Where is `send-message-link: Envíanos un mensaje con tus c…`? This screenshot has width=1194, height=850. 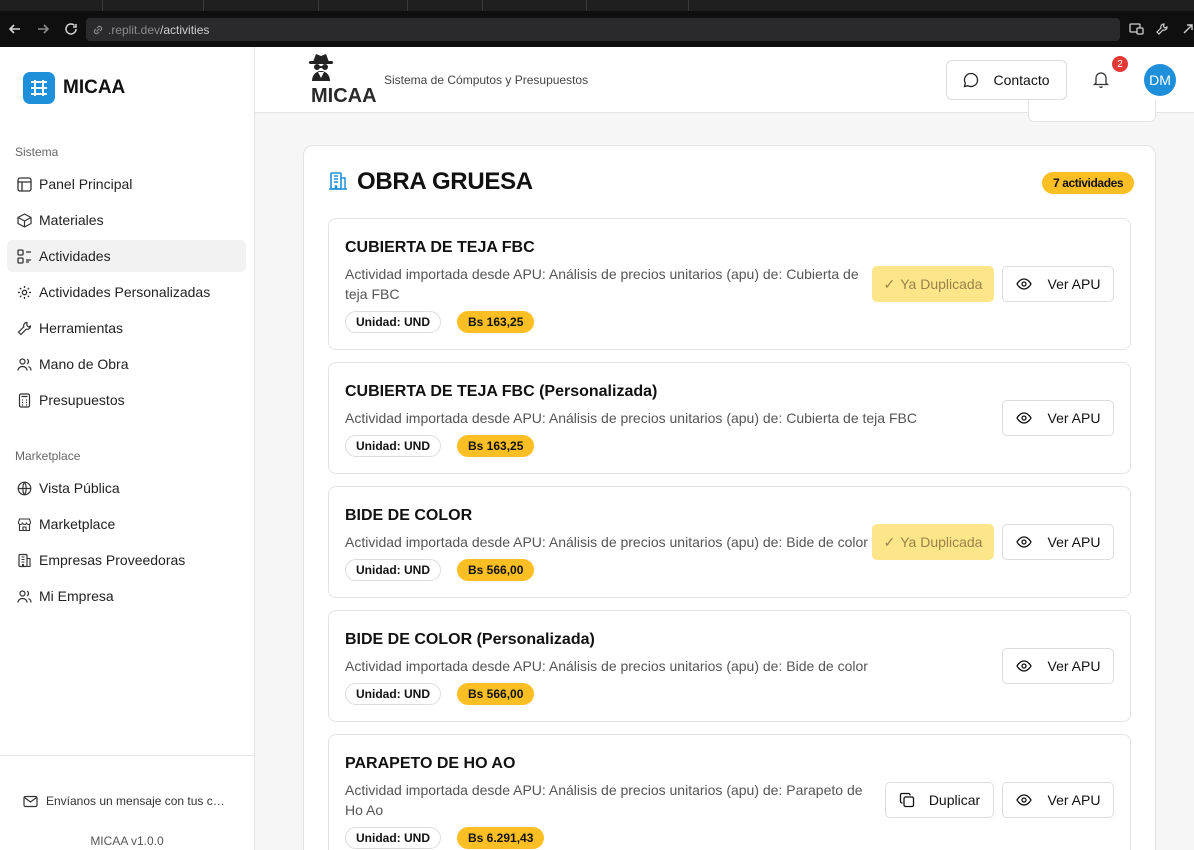 send-message-link: Envíanos un mensaje con tus c… is located at coordinates (124, 801).